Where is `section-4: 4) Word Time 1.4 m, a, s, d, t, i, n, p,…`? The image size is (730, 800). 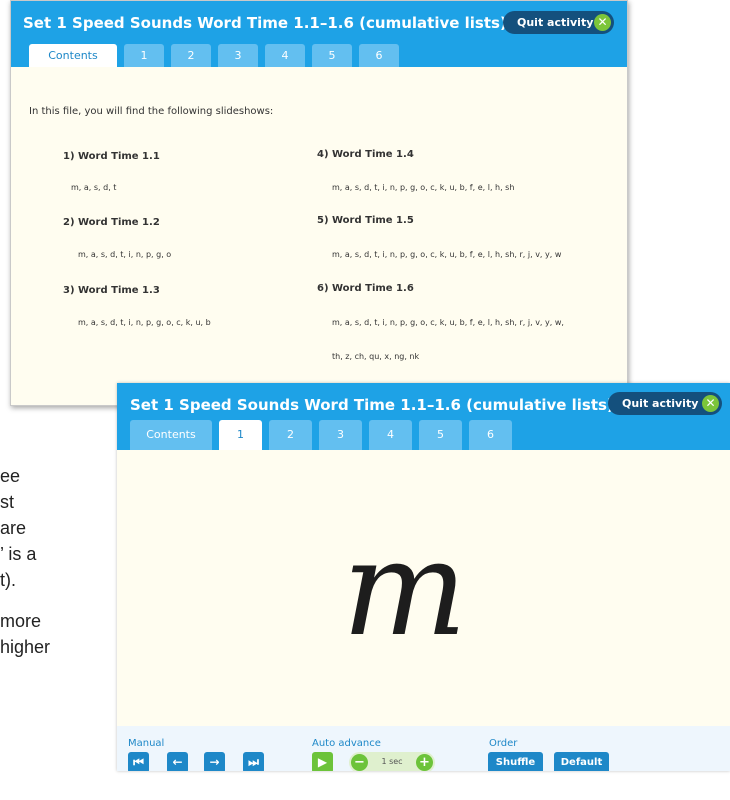
section-4: 4) Word Time 1.4 m, a, s, d, t, i, n, p,… is located at coordinates (415, 170).